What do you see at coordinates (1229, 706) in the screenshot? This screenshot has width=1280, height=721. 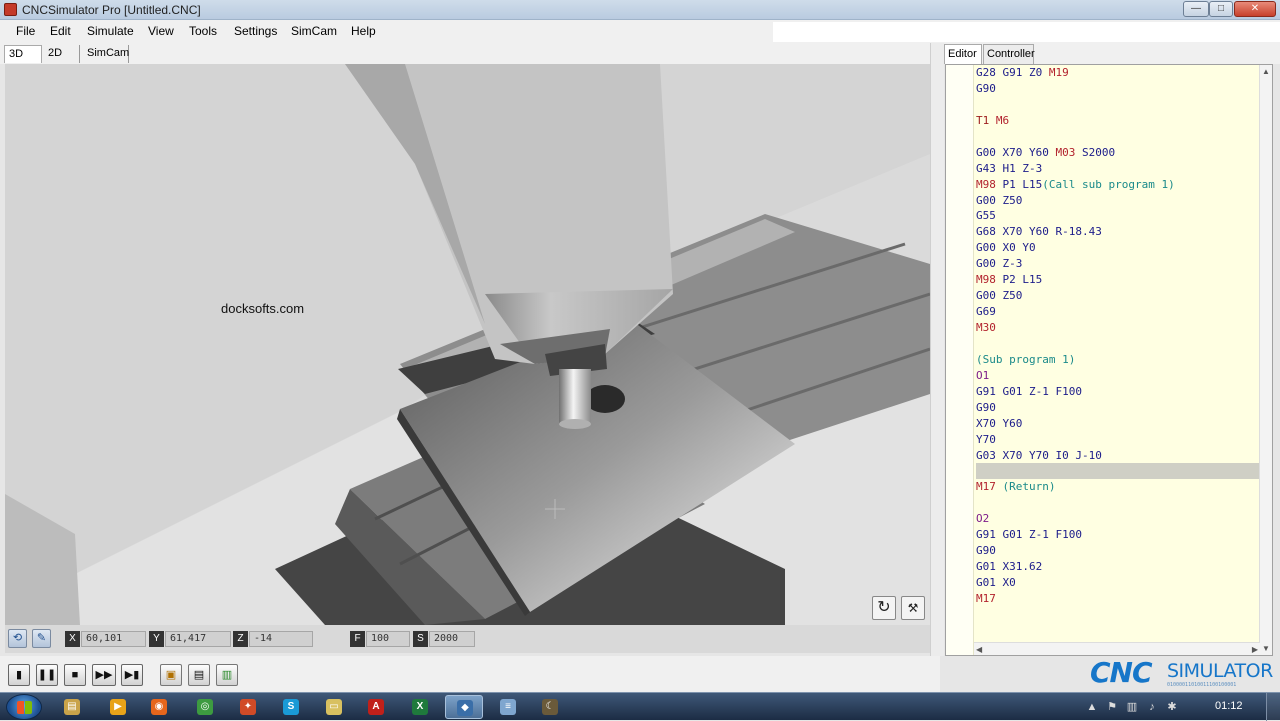 I see `clock: 01:12` at bounding box center [1229, 706].